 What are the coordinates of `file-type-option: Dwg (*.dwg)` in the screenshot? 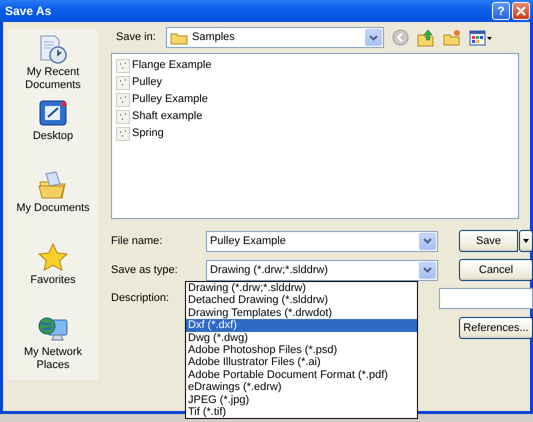 It's located at (301, 338).